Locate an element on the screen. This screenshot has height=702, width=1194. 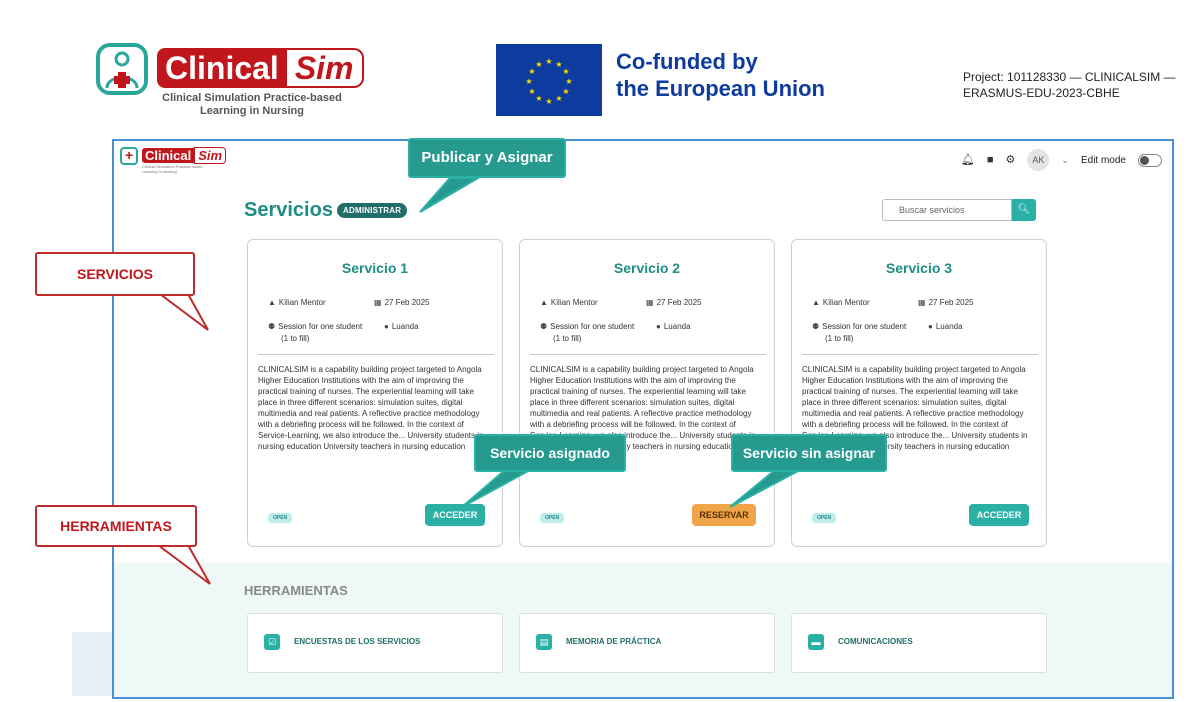
logo-word-clinical: Clinical is located at coordinates (222, 68).